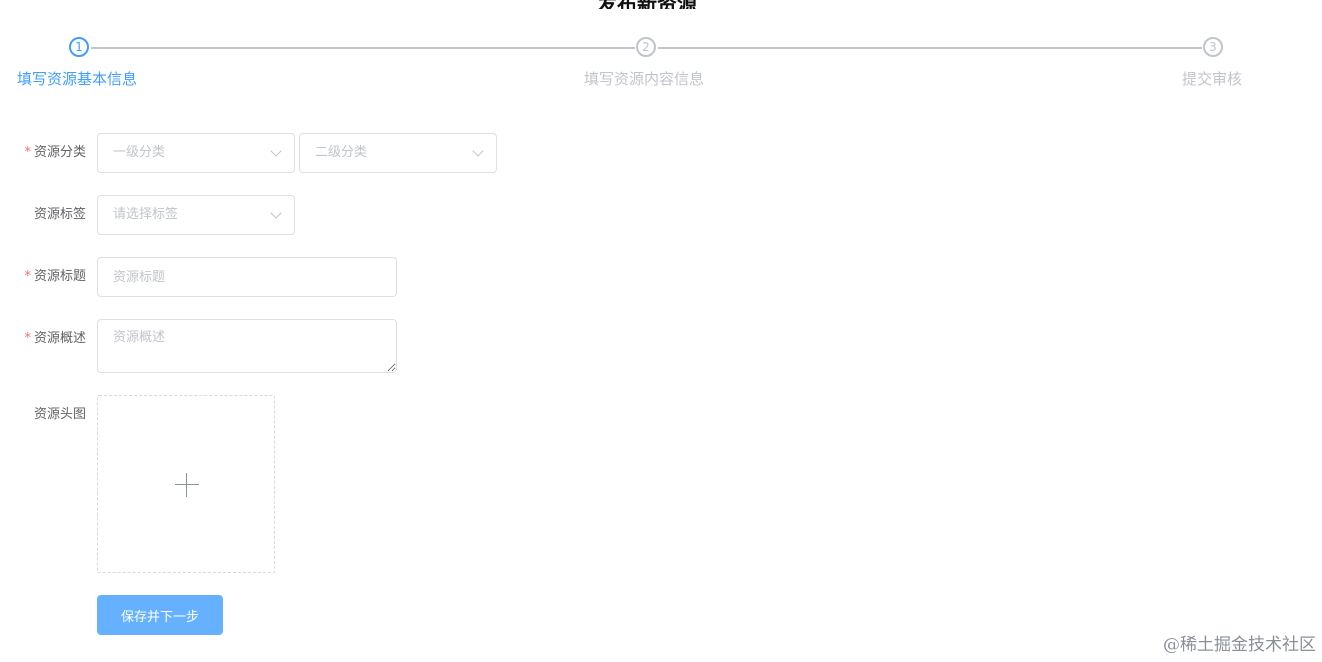 Image resolution: width=1322 pixels, height=662 pixels. Describe the element at coordinates (341, 152) in the screenshot. I see `secondary-category-placeholder: 二级分类` at that location.